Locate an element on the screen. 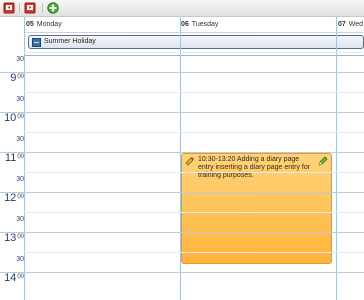 This screenshot has width=364, height=300. day-header-tuesday: 06 Tuesday is located at coordinates (199, 24).